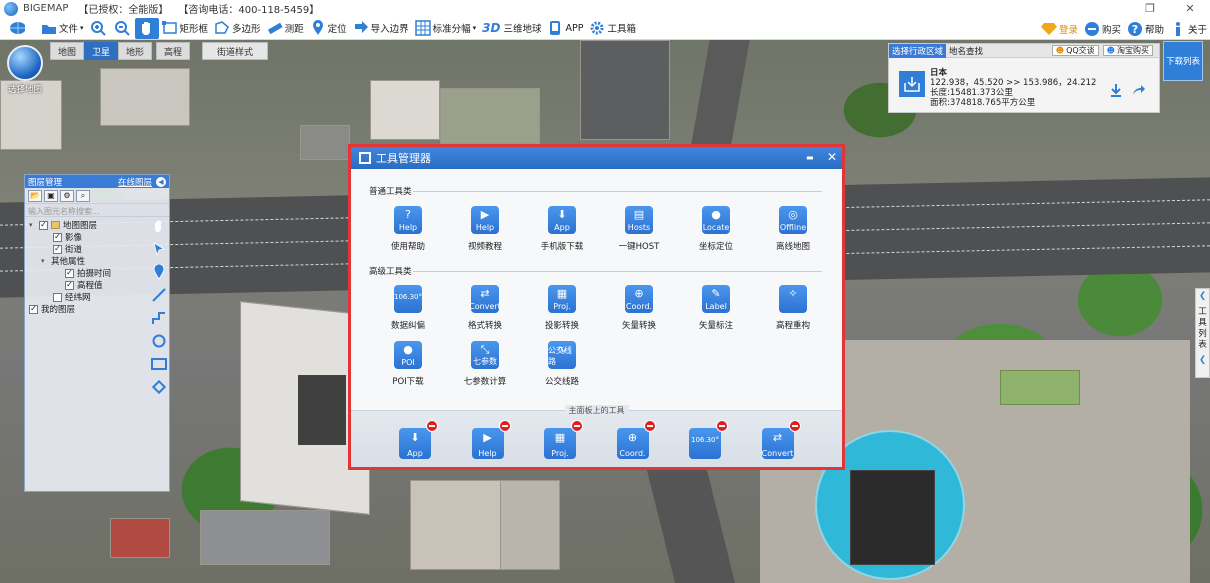 The height and width of the screenshot is (583, 1210). Describe the element at coordinates (446, 28) in the screenshot. I see `standard-tile-button: 标准分幅 ▾` at that location.